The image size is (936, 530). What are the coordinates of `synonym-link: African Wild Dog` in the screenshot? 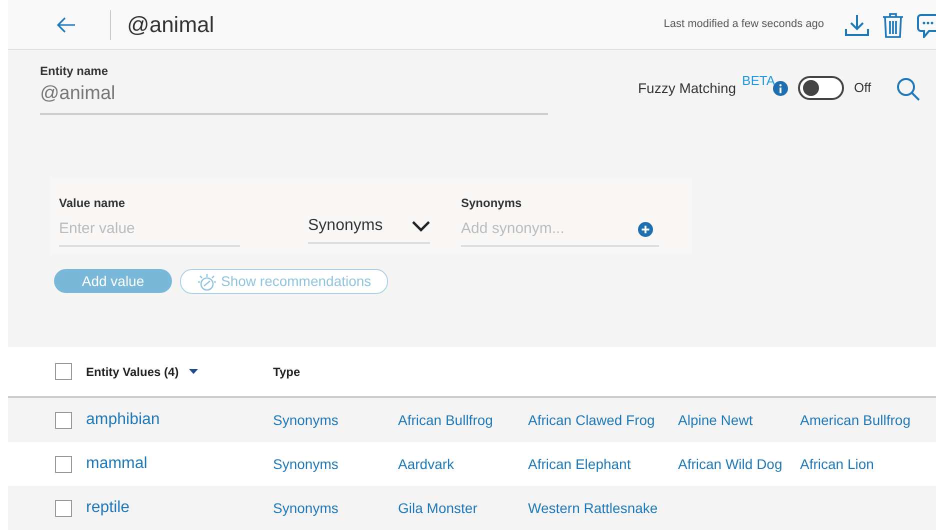 It's located at (739, 464).